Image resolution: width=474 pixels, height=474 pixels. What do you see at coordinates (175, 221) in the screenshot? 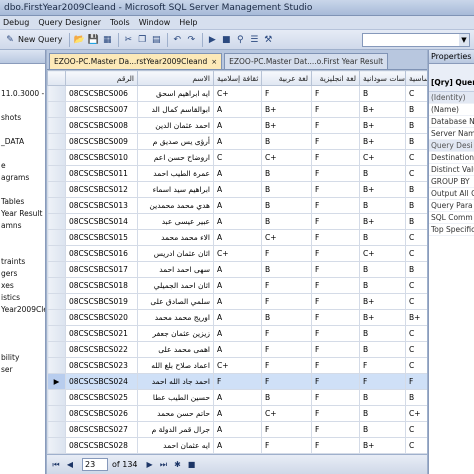
I see `table-cell: عبير عيسى عبد` at bounding box center [175, 221].